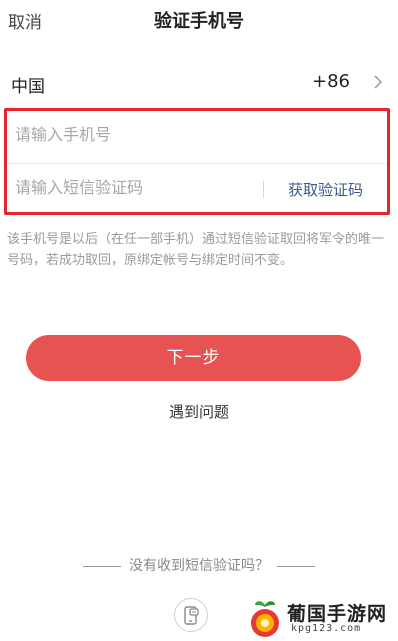 The image size is (398, 641). I want to click on watermark-subtitle: kpg123.com, so click(326, 628).